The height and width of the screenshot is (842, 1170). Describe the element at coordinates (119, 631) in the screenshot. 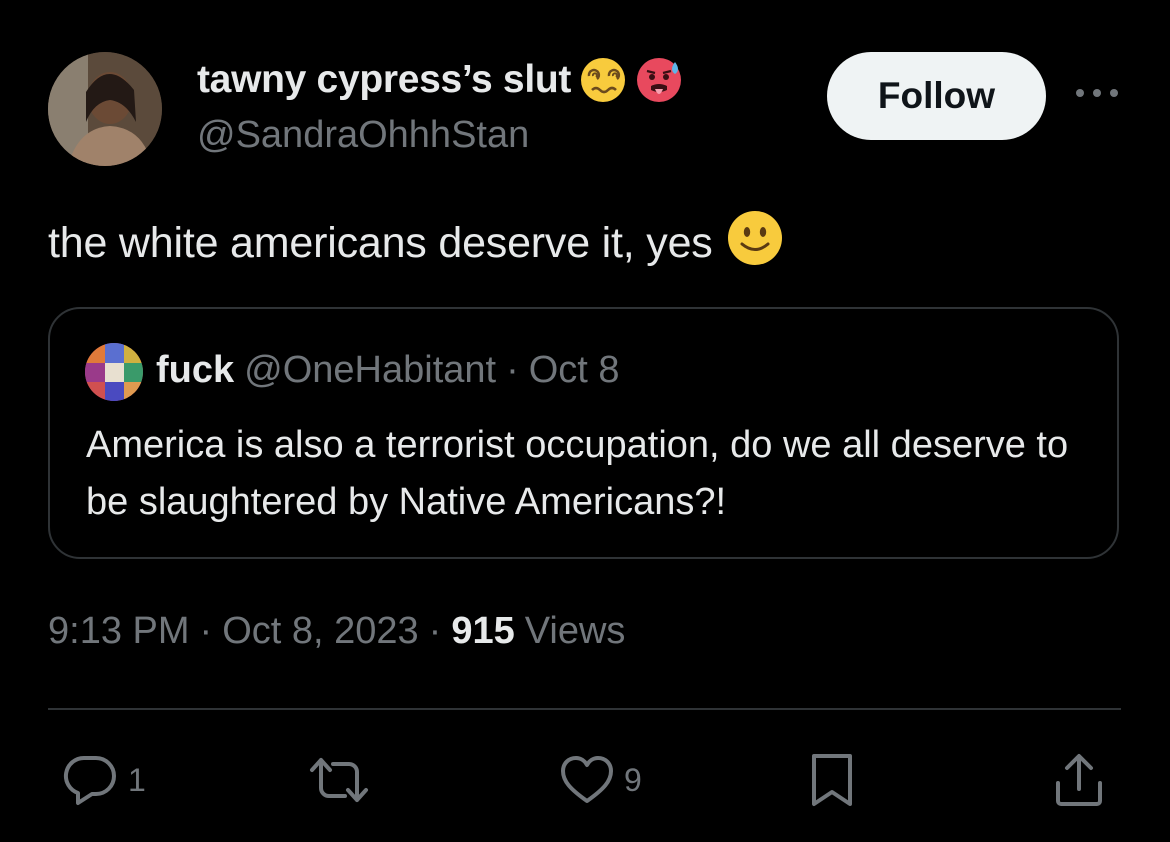

I see `tweet-time: 9:13 PM` at that location.